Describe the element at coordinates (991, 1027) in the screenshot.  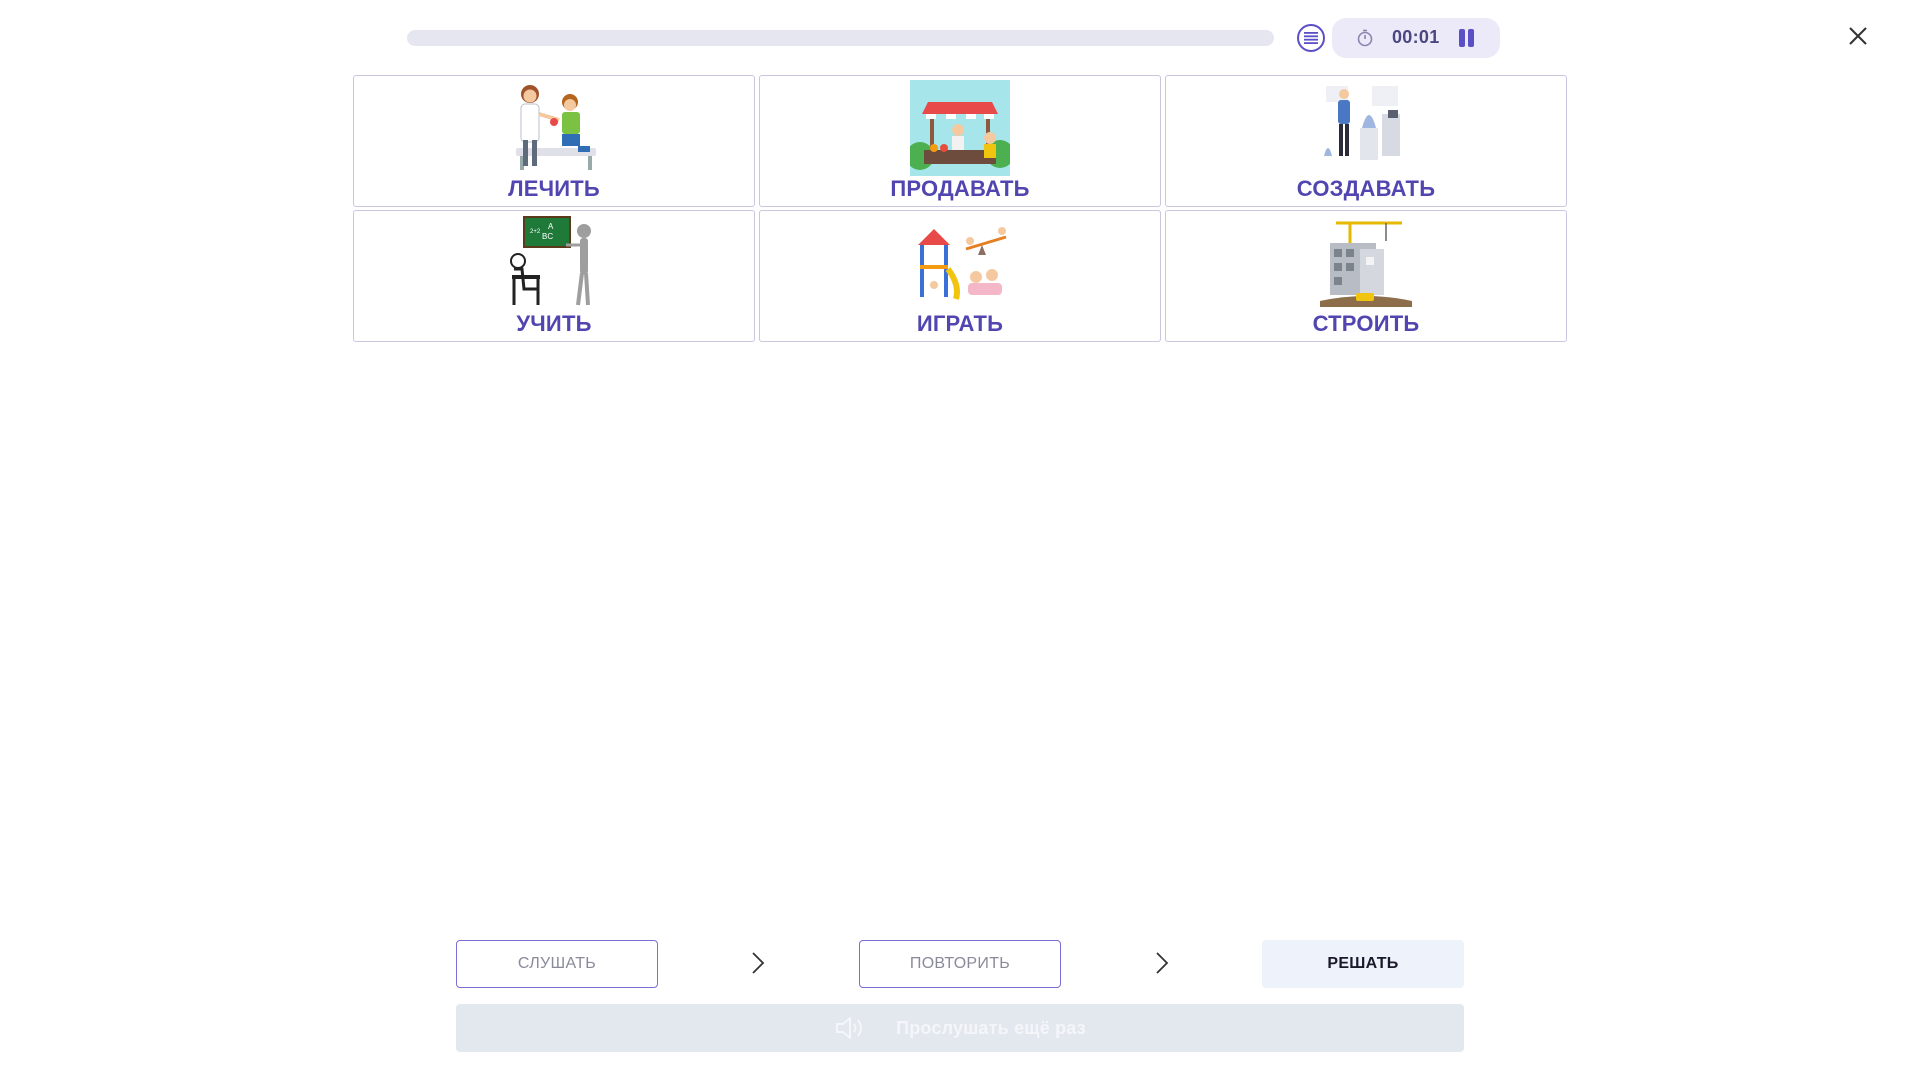
I see `listen-again-label: Прослушать ещё раз` at that location.